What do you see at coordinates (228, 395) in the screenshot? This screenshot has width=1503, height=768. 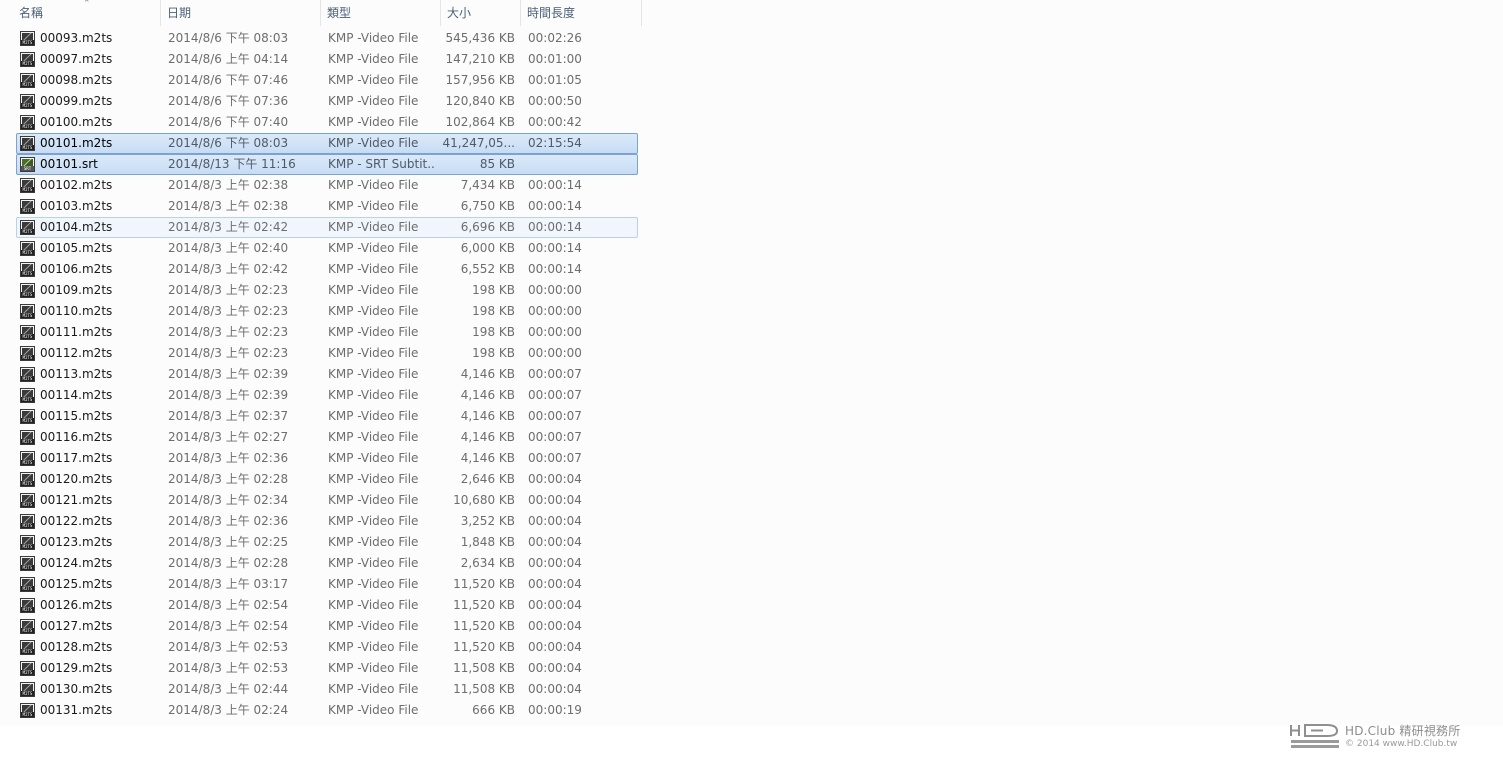 I see `file-date: 2014/8/3 上午 02:39` at bounding box center [228, 395].